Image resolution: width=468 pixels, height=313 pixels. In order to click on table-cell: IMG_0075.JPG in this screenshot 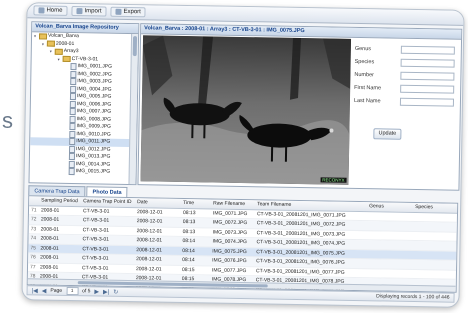, I will do `click(229, 251)`.